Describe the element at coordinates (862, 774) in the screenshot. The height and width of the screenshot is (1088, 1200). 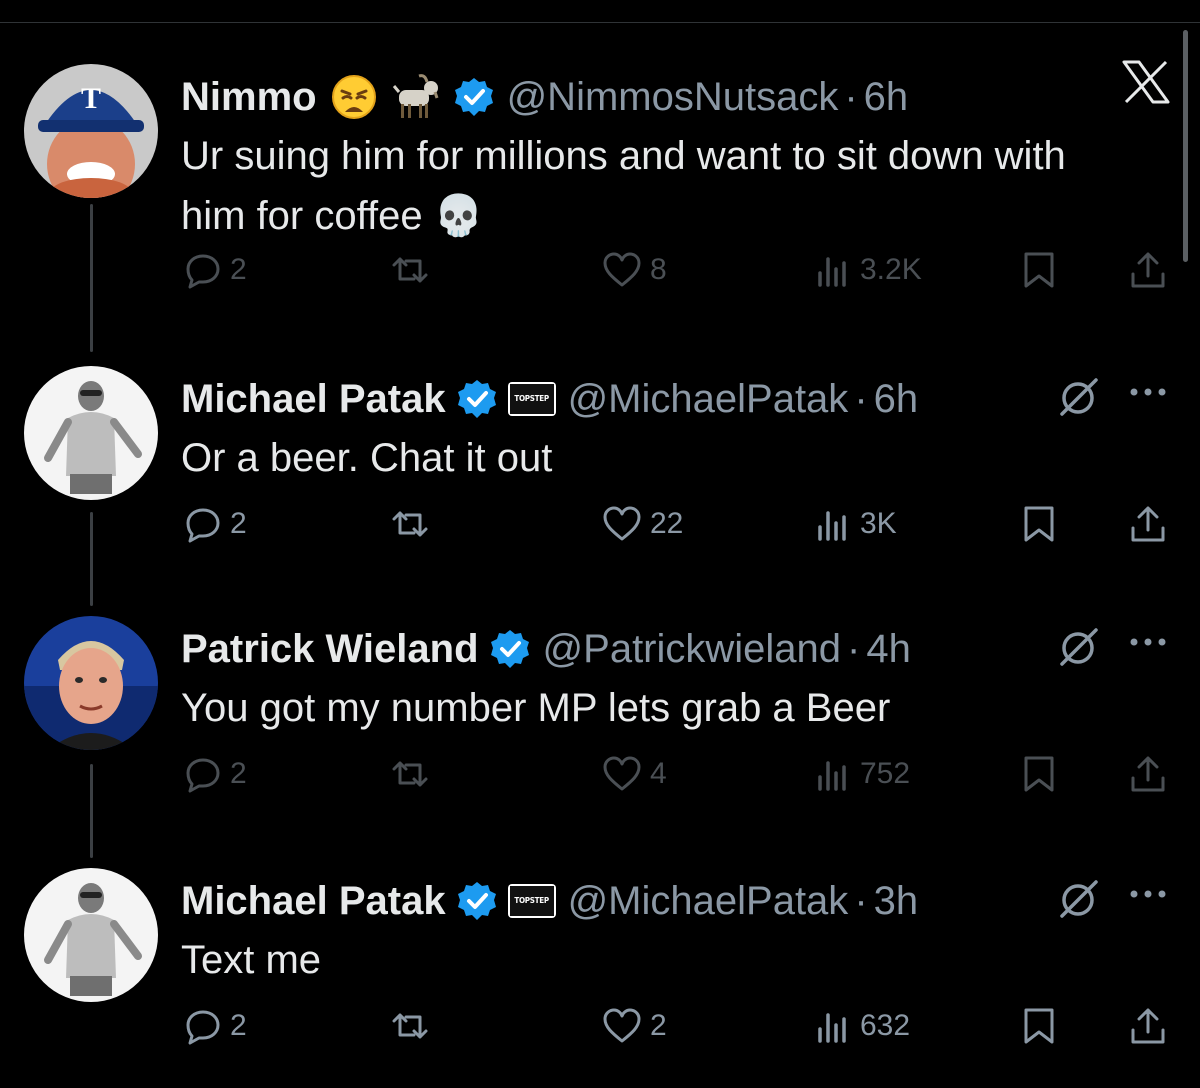
I see `views-button: 752` at that location.